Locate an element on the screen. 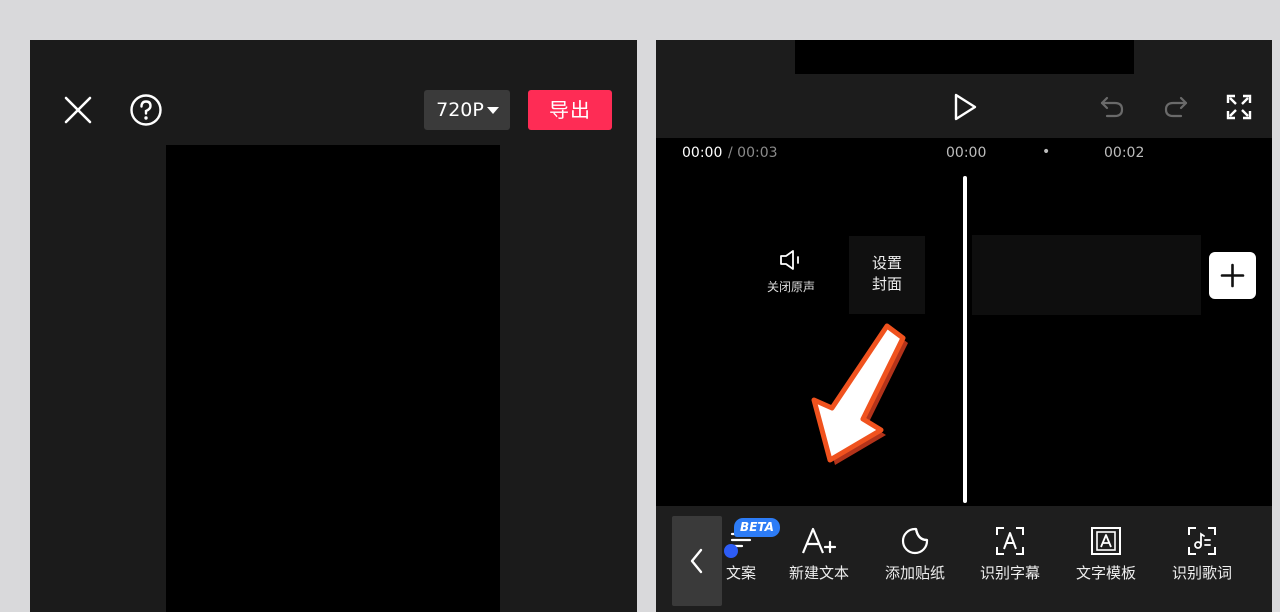 This screenshot has width=1280, height=612. resolution-label: 720P is located at coordinates (460, 110).